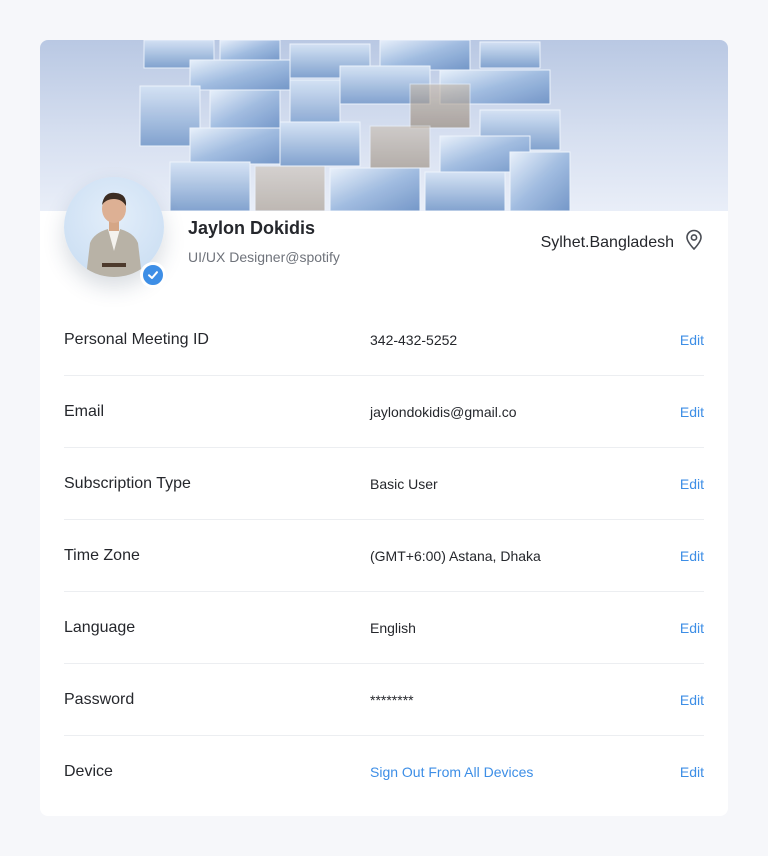 This screenshot has width=768, height=856. Describe the element at coordinates (692, 556) in the screenshot. I see `edit-time-zone-button: Edit` at that location.